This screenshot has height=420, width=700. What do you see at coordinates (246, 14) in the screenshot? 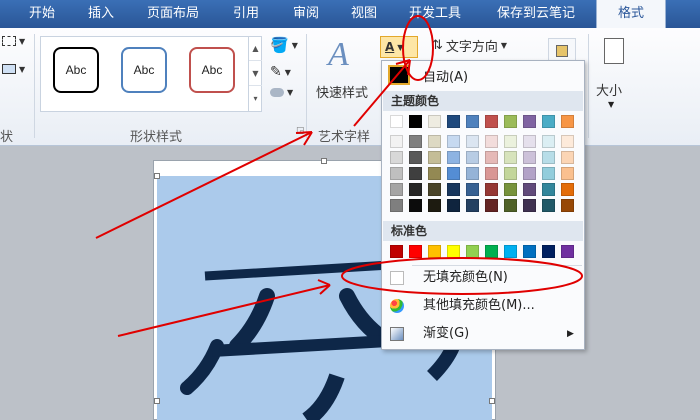
I see `tab-references: 引用` at bounding box center [246, 14].